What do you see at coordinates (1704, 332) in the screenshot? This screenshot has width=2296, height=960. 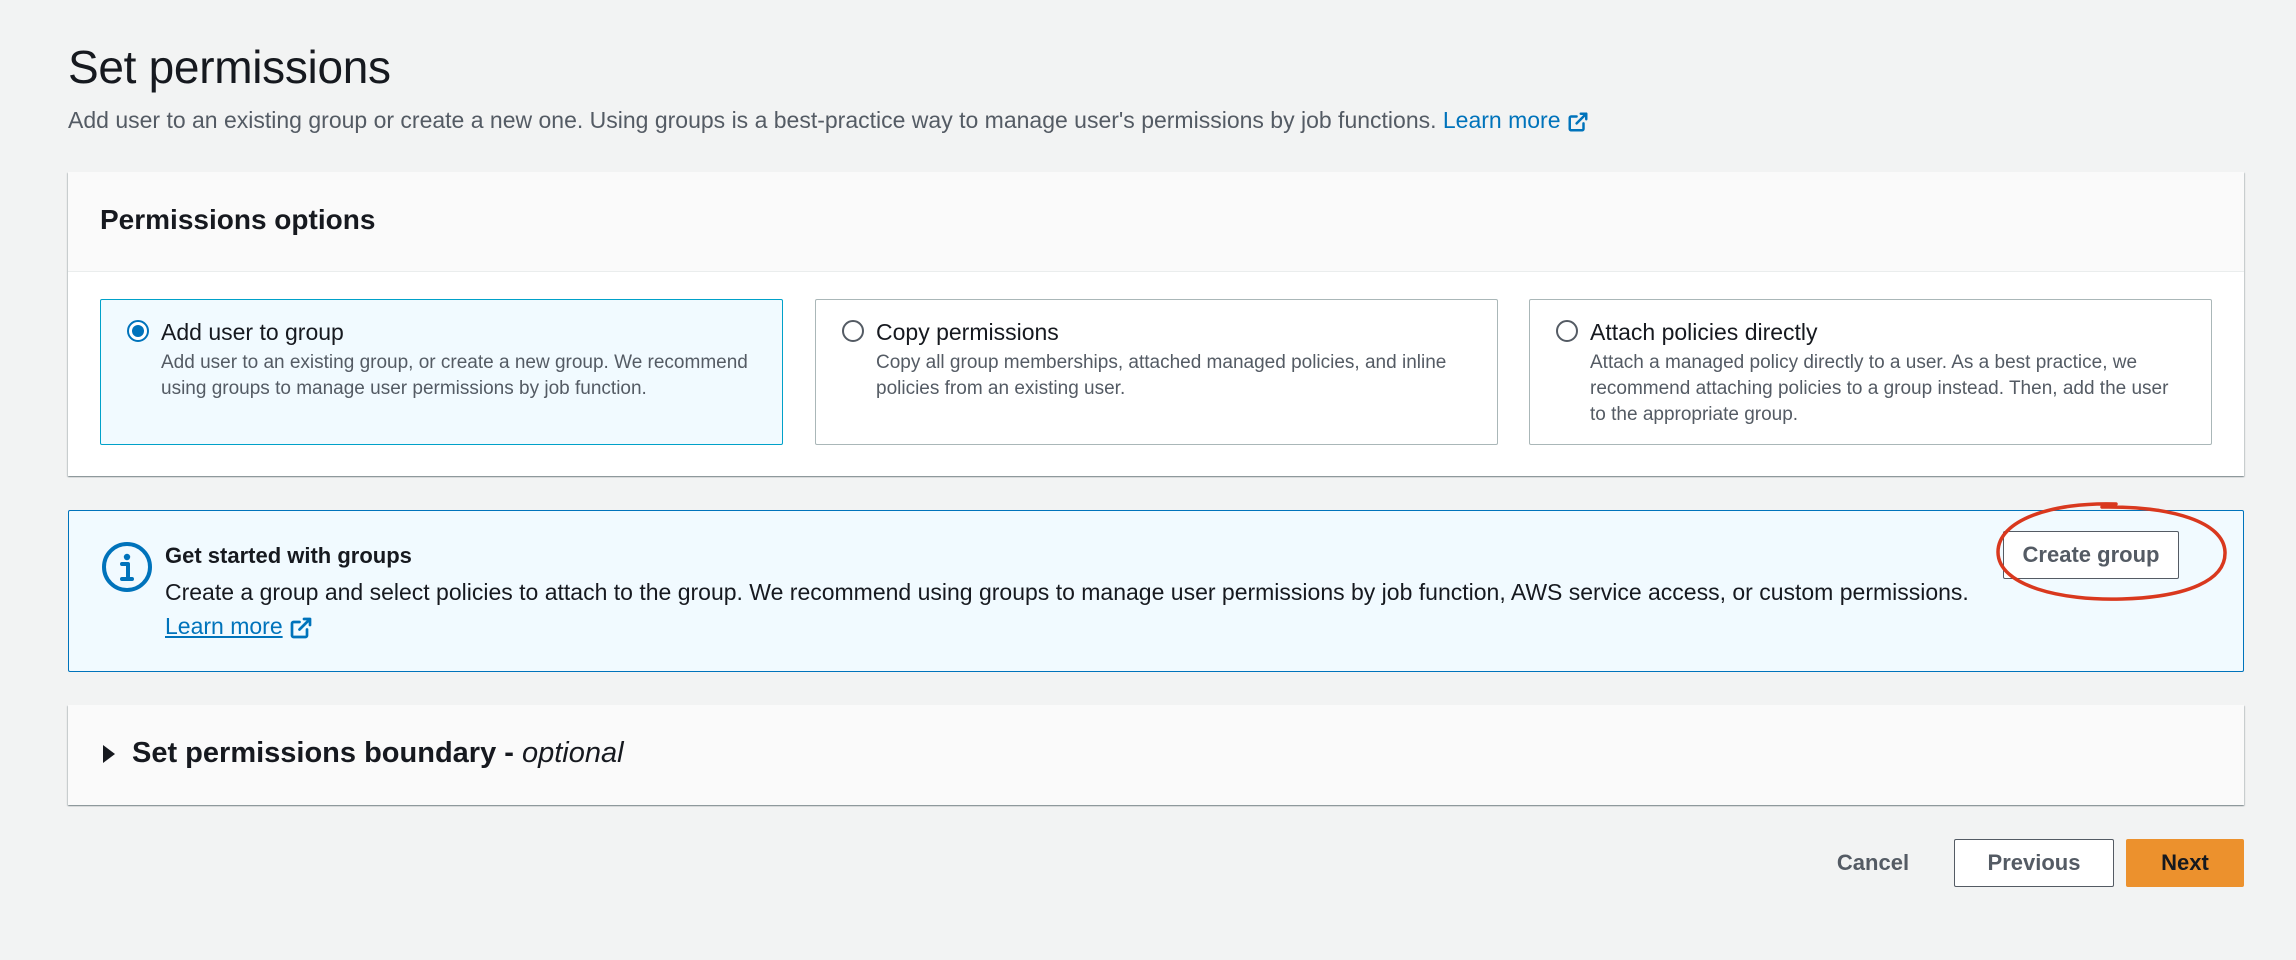 I see `option-label: Attach policies directly` at bounding box center [1704, 332].